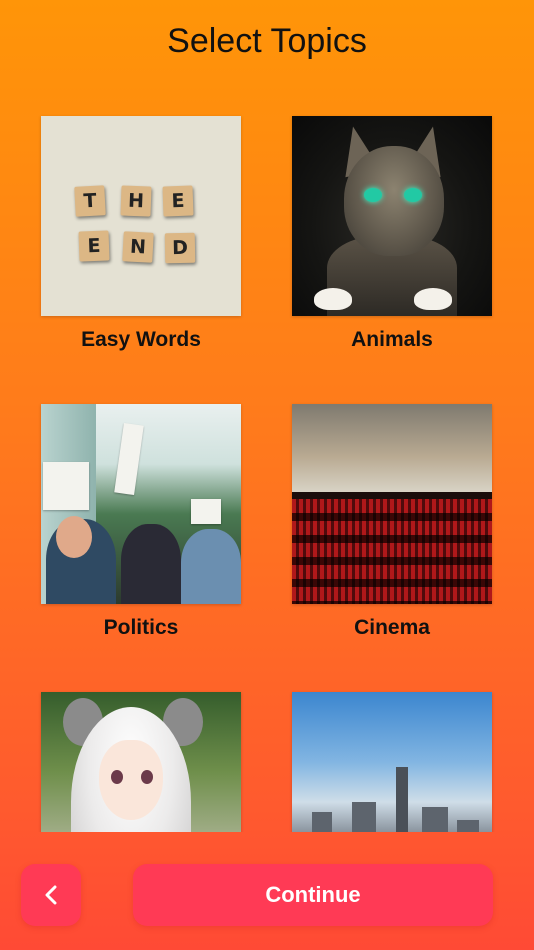 This screenshot has width=534, height=950. I want to click on topic-label: Cinema, so click(392, 627).